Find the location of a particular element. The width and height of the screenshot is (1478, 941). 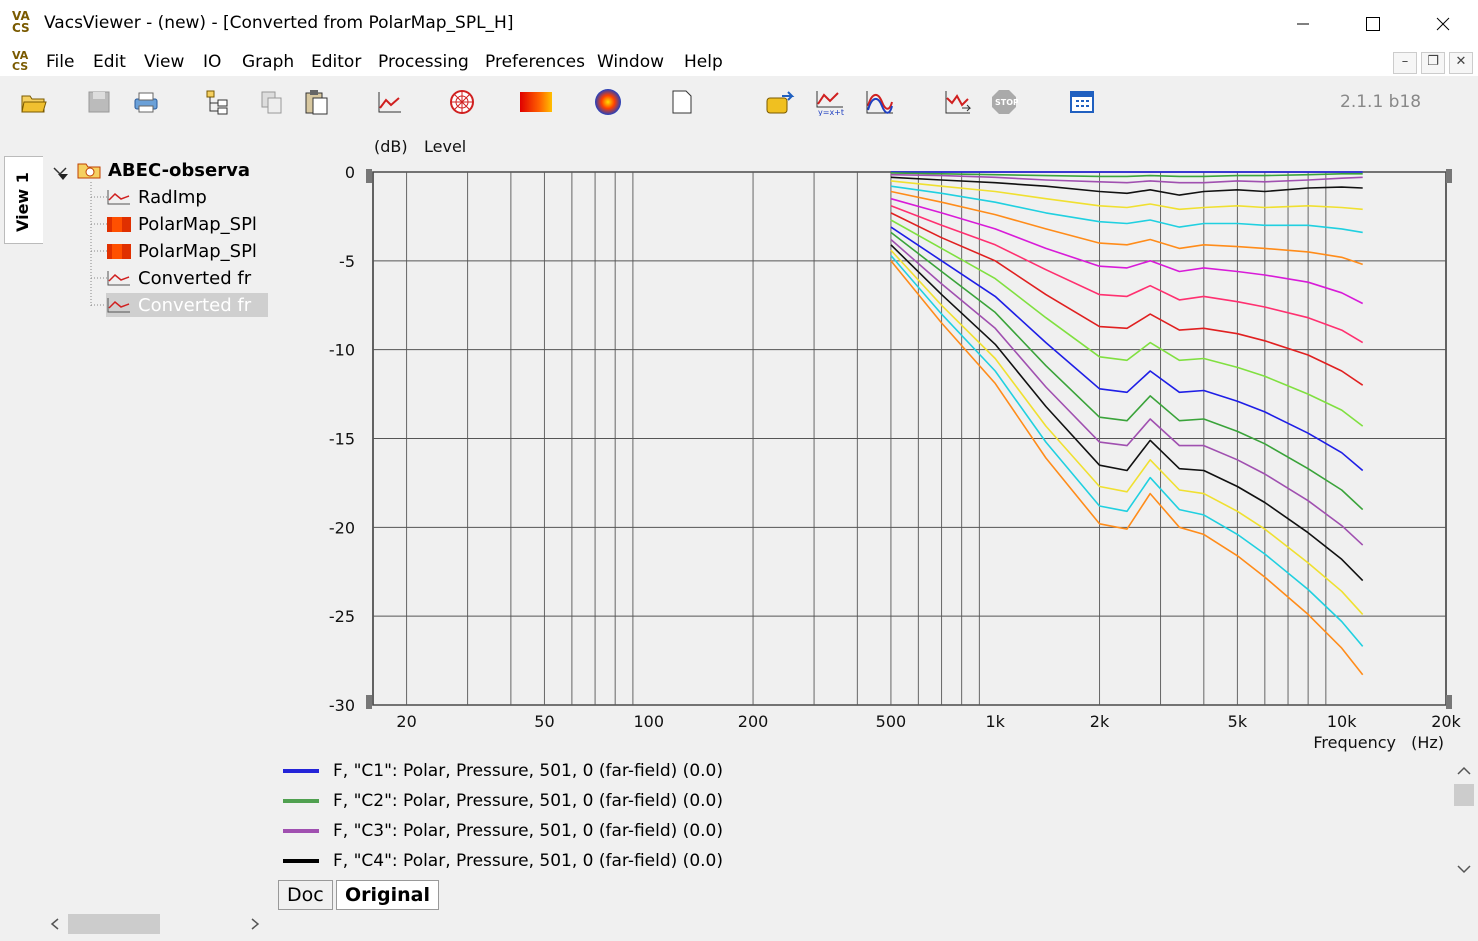

x-tick-label: 50 is located at coordinates (544, 721).